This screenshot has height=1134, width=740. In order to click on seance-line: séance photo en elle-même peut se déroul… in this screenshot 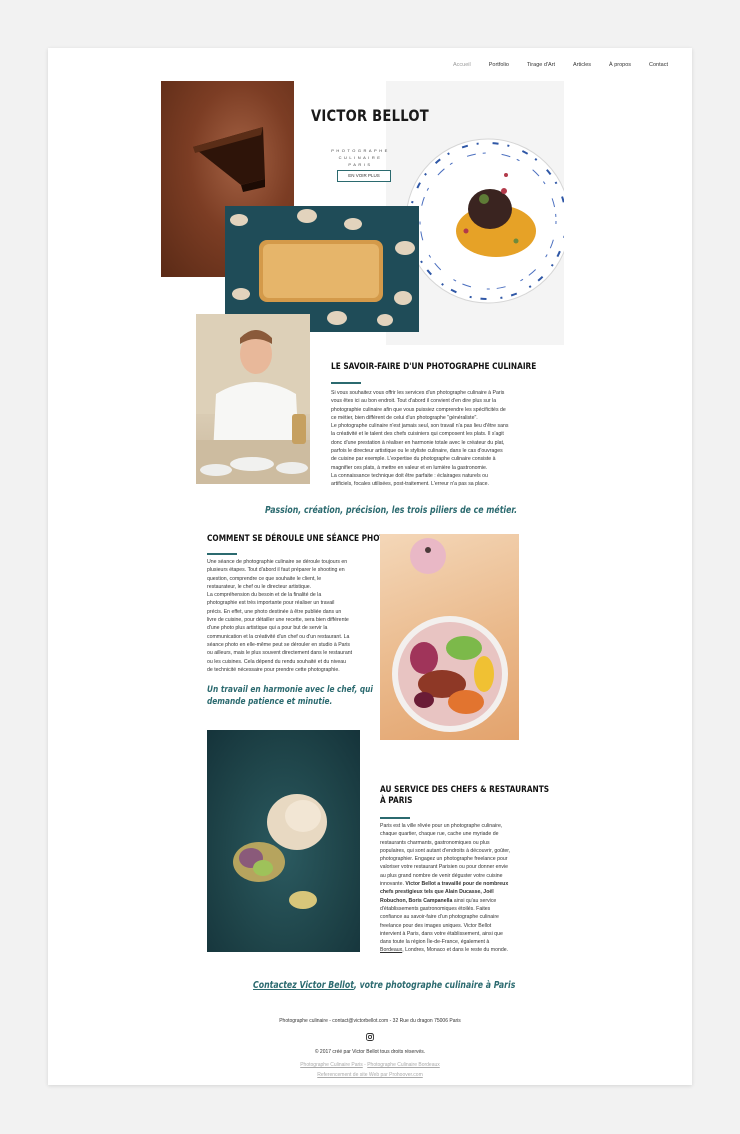, I will do `click(279, 644)`.